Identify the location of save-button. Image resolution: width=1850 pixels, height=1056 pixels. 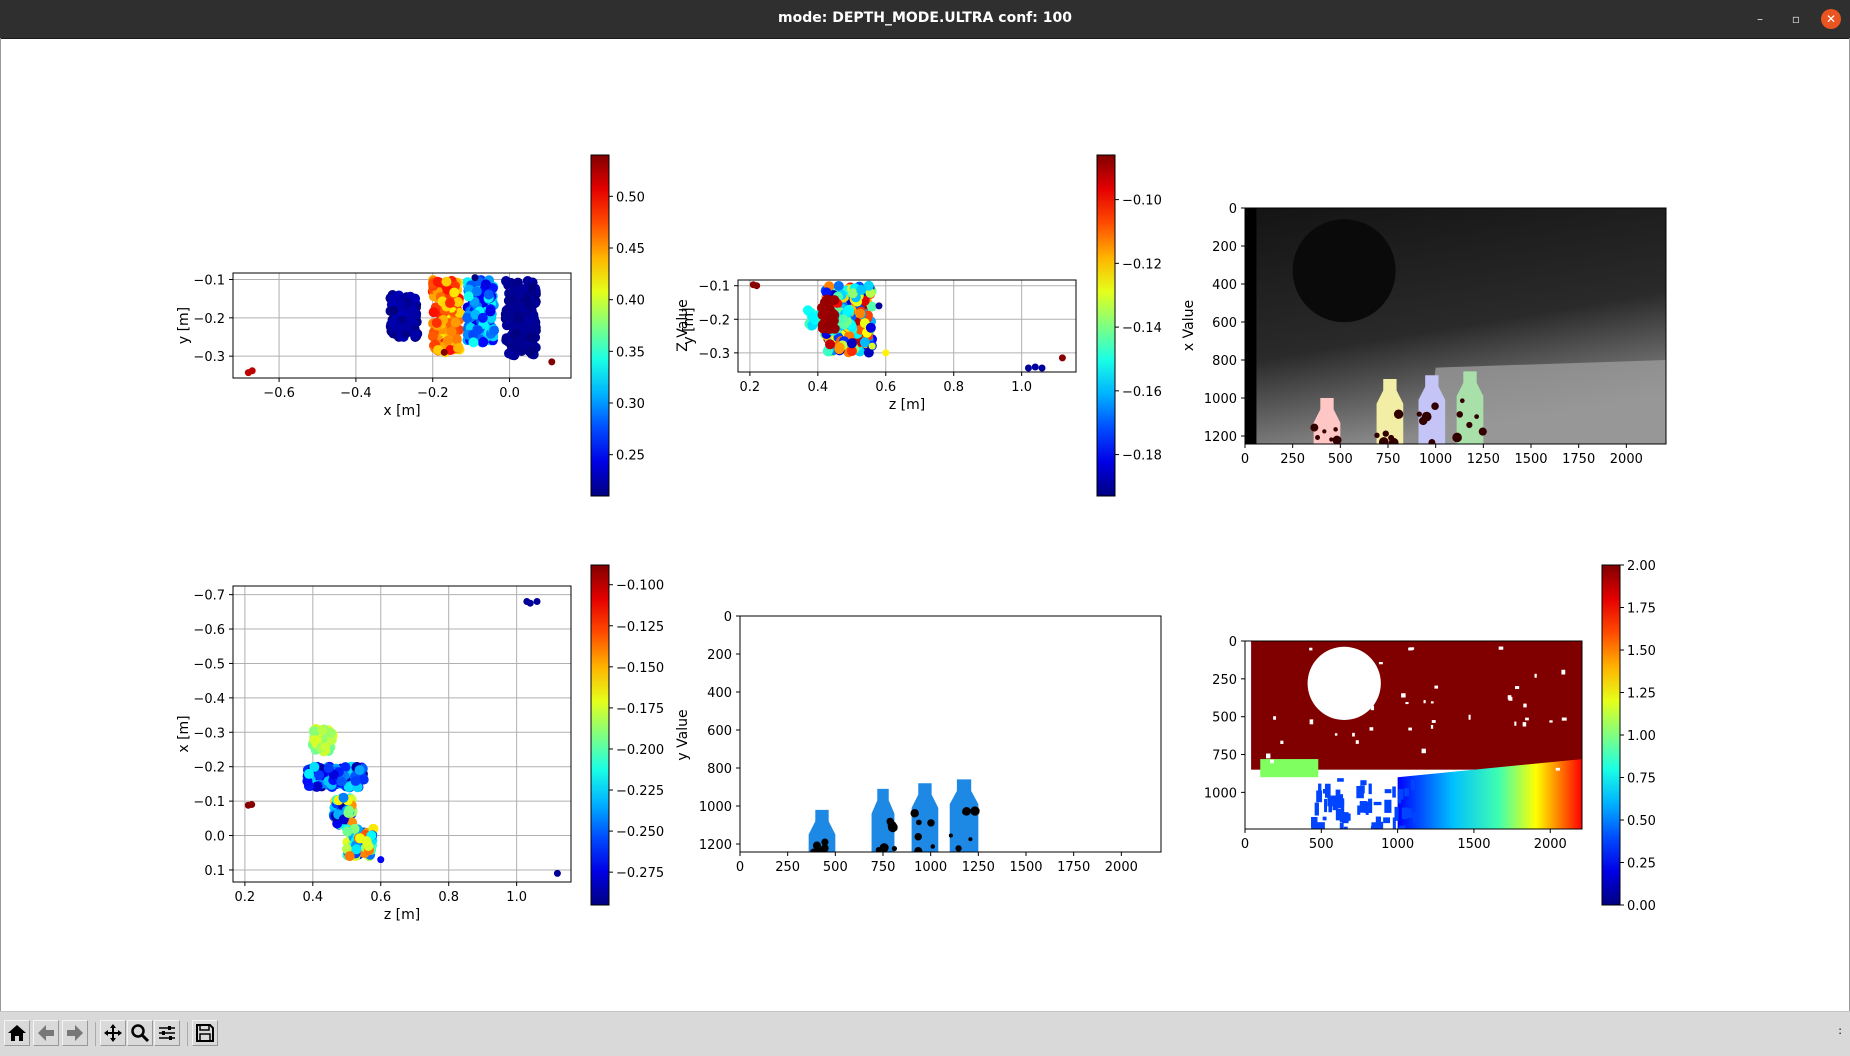
(205, 1033).